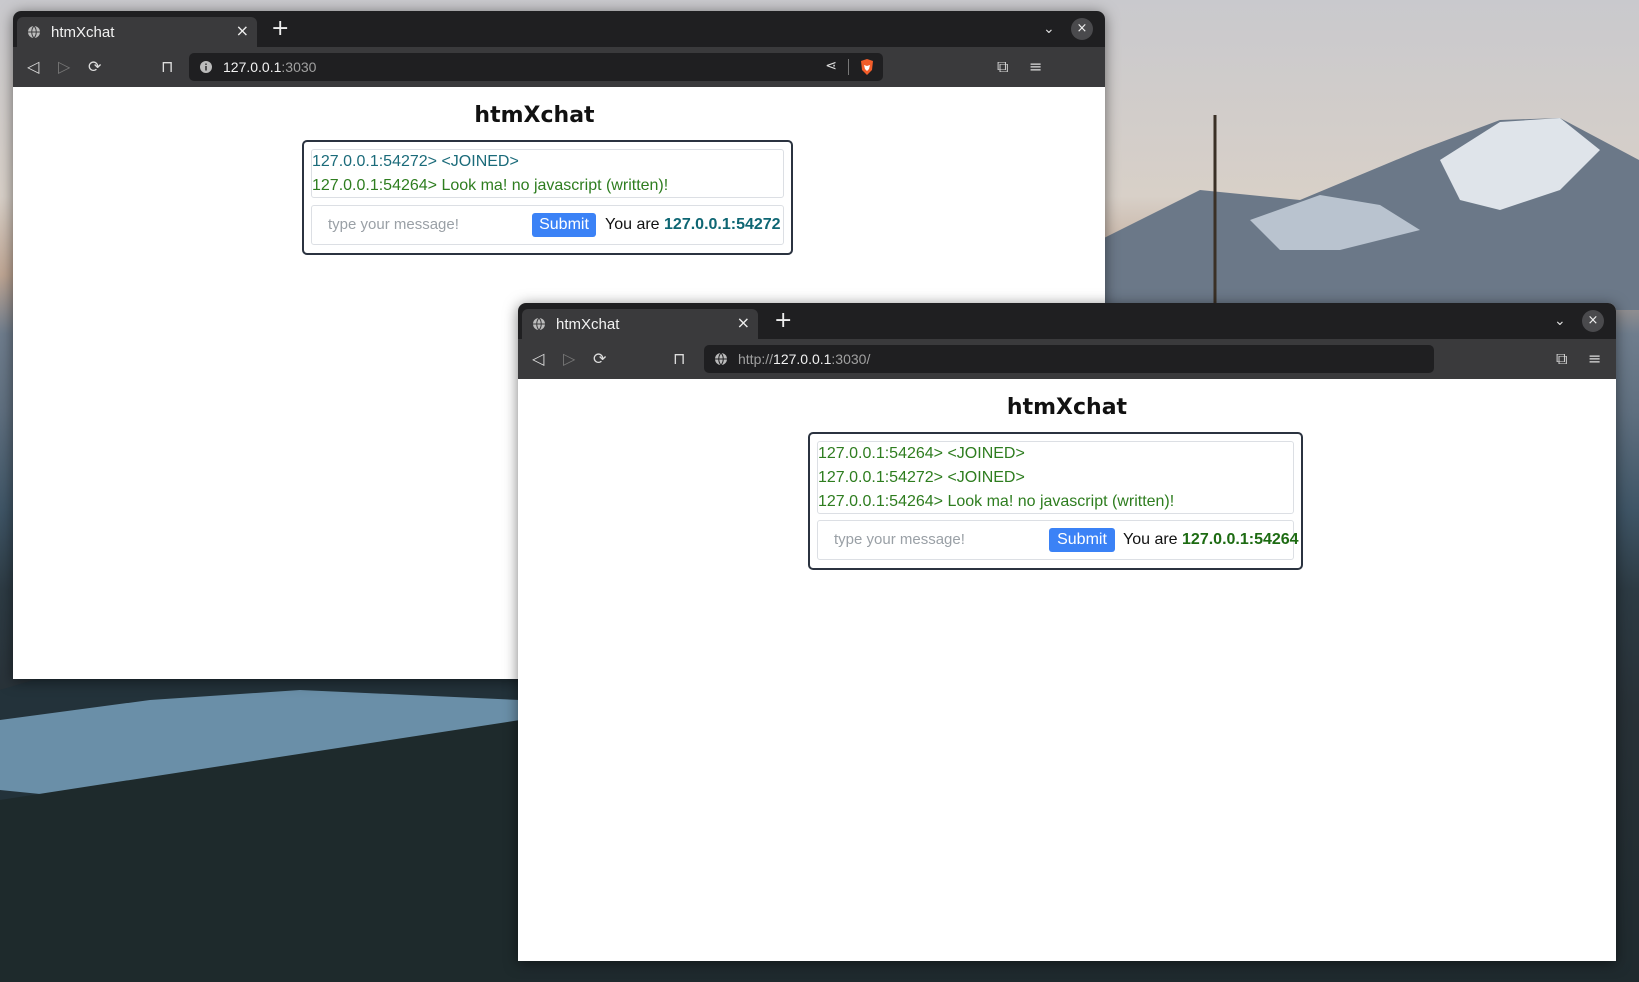 The height and width of the screenshot is (982, 1639). I want to click on message-item: 127.0.0.1:54264> <JOINED>, so click(921, 453).